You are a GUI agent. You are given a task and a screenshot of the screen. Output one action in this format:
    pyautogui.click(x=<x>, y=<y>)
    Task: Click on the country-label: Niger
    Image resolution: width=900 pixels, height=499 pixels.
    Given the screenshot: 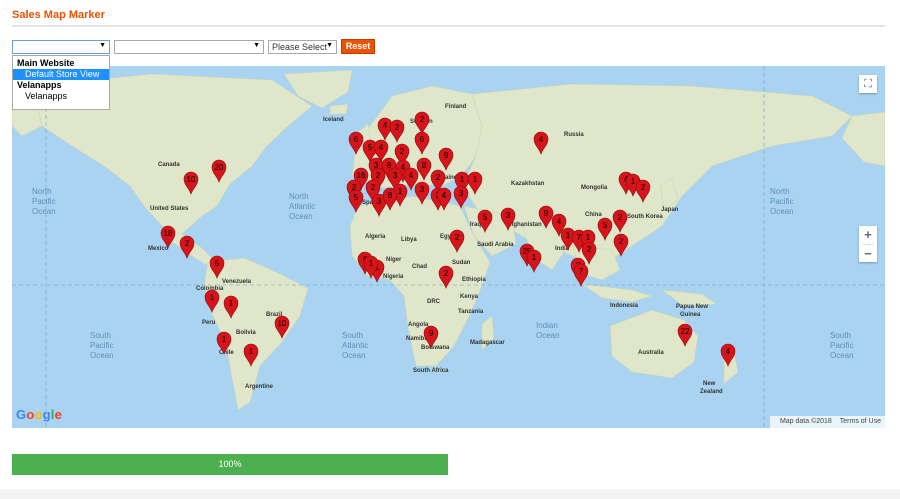 What is the action you would take?
    pyautogui.click(x=394, y=260)
    